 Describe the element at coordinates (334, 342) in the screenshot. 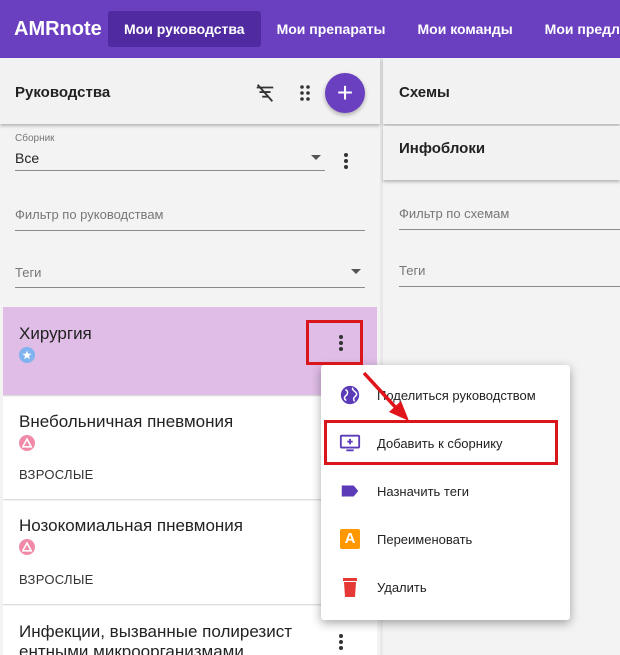

I see `highlight-more-button` at that location.